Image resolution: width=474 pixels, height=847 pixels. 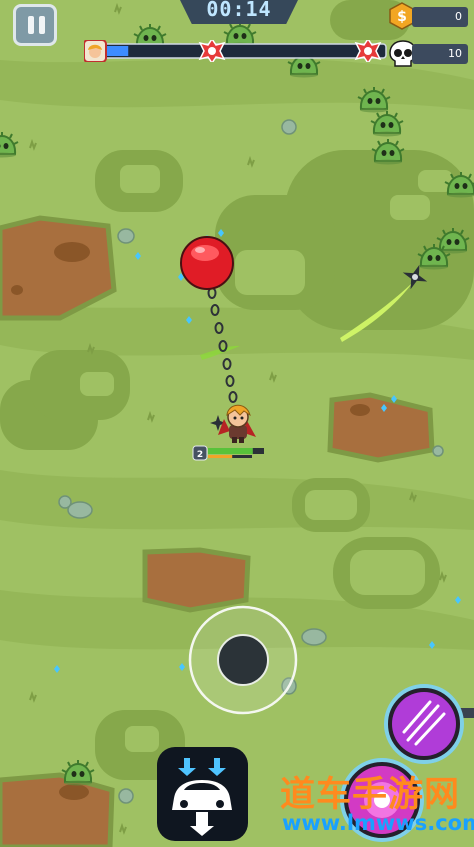 I want to click on pause-button, so click(x=35, y=25).